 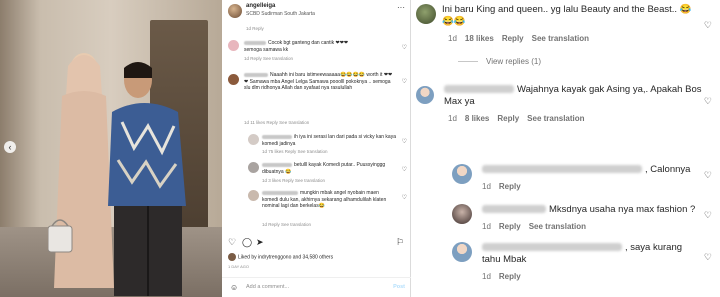 I want to click on post-button: Post, so click(x=399, y=287).